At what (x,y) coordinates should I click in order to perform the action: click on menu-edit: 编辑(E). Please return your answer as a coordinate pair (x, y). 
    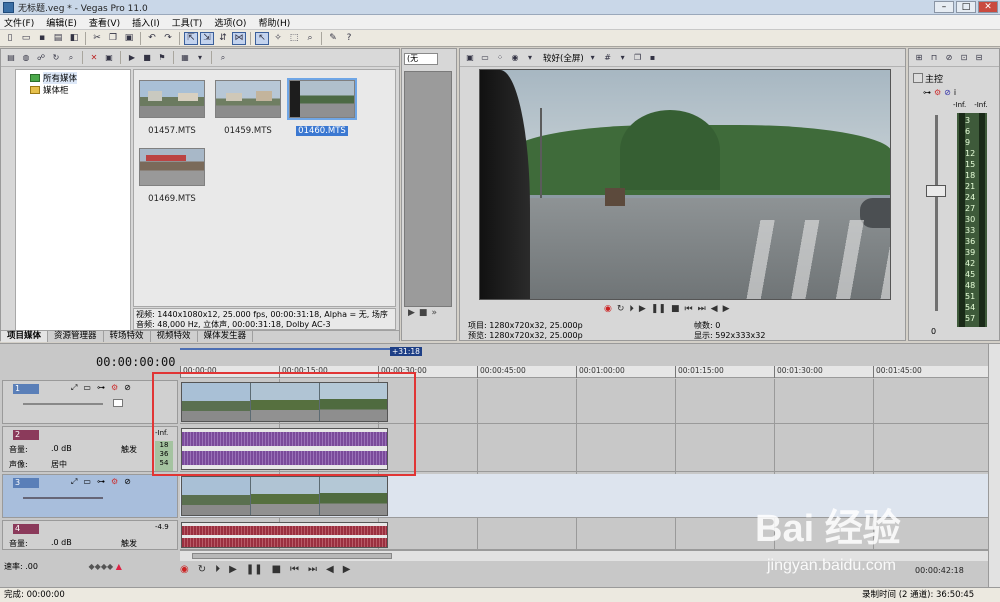
    Looking at the image, I should click on (61, 22).